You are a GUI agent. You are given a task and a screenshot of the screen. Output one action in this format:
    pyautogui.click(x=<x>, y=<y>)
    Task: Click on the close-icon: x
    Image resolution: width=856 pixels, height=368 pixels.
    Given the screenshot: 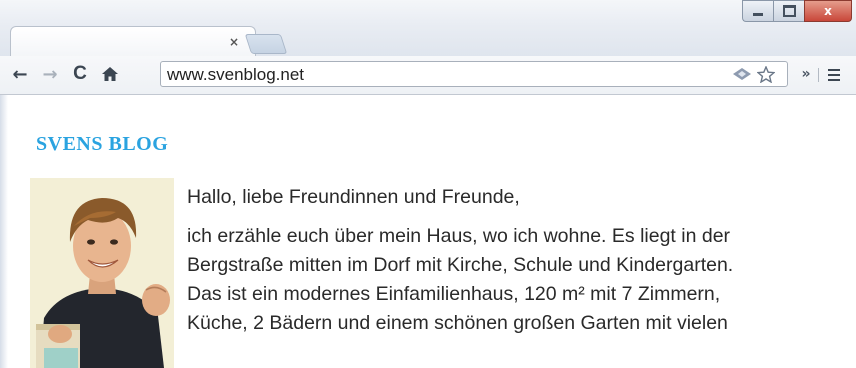 What is the action you would take?
    pyautogui.click(x=828, y=11)
    